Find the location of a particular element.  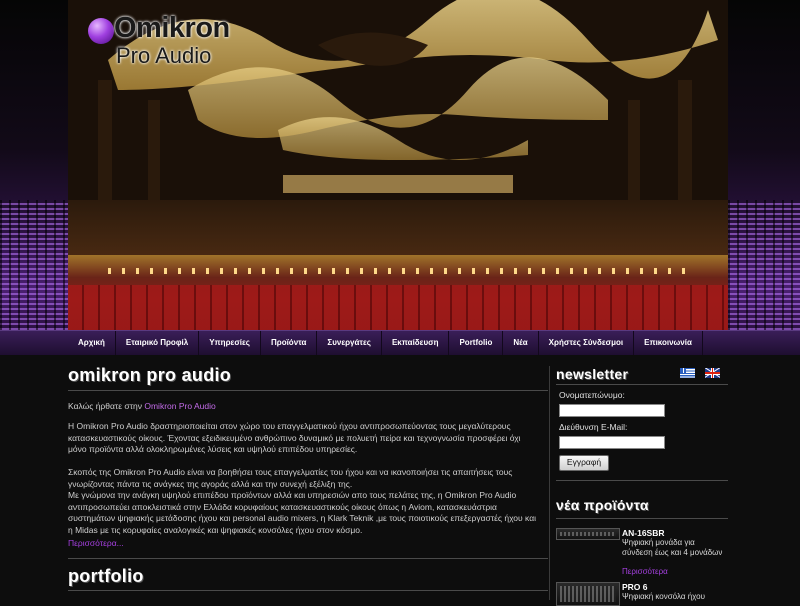

new-products-heading: νέα προϊόντα is located at coordinates (602, 505).